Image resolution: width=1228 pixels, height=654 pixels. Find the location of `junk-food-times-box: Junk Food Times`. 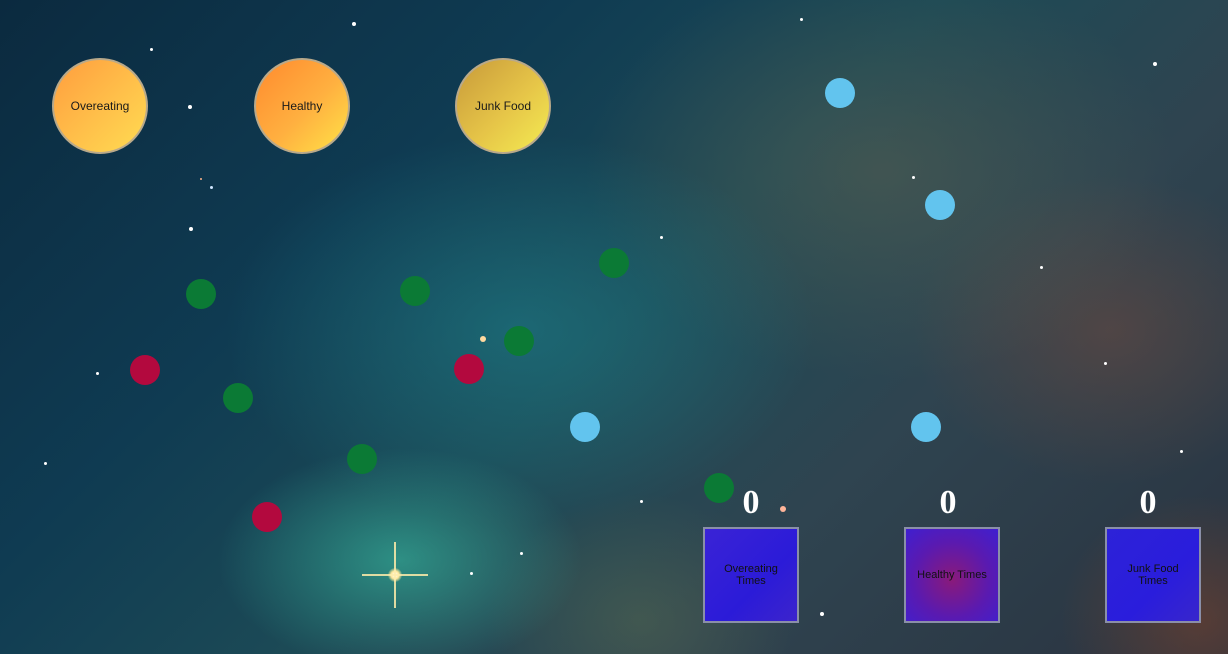

junk-food-times-box: Junk Food Times is located at coordinates (1153, 575).